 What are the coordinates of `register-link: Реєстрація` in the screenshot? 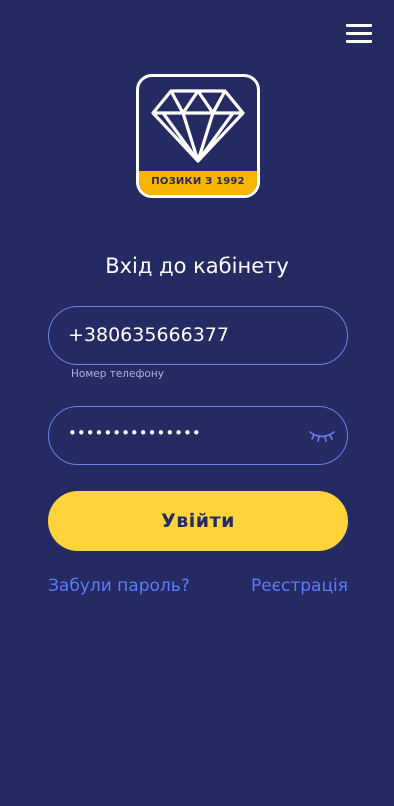 It's located at (299, 586).